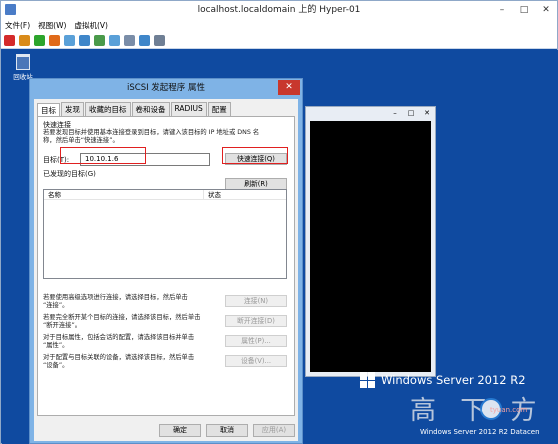  Describe the element at coordinates (256, 321) in the screenshot. I see `disconnect-button: 断开连接(D)` at that location.